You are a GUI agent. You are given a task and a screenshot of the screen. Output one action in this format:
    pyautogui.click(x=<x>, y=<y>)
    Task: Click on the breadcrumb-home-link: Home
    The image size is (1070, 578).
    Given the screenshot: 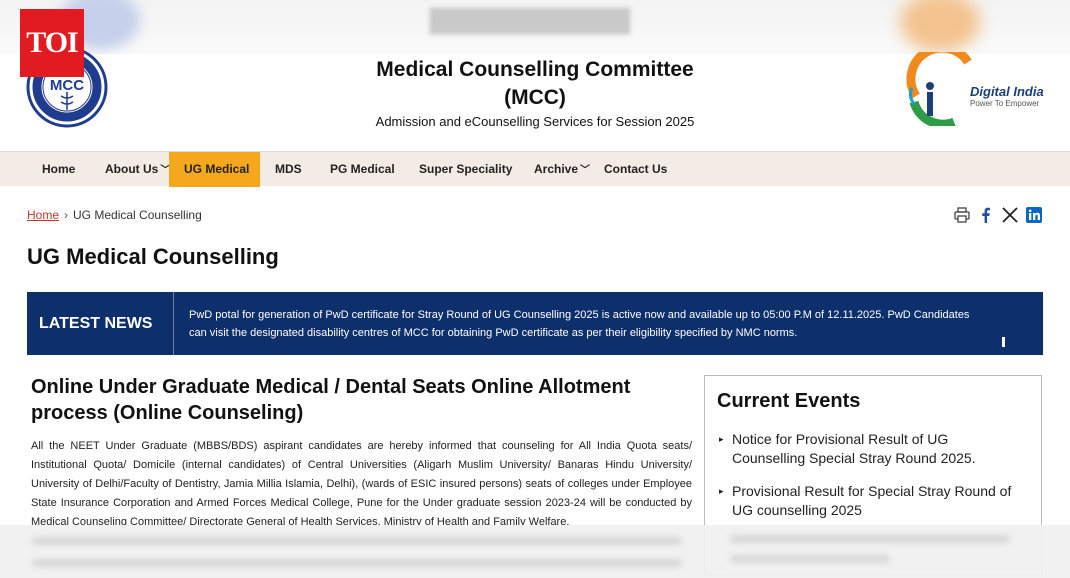 What is the action you would take?
    pyautogui.click(x=43, y=215)
    